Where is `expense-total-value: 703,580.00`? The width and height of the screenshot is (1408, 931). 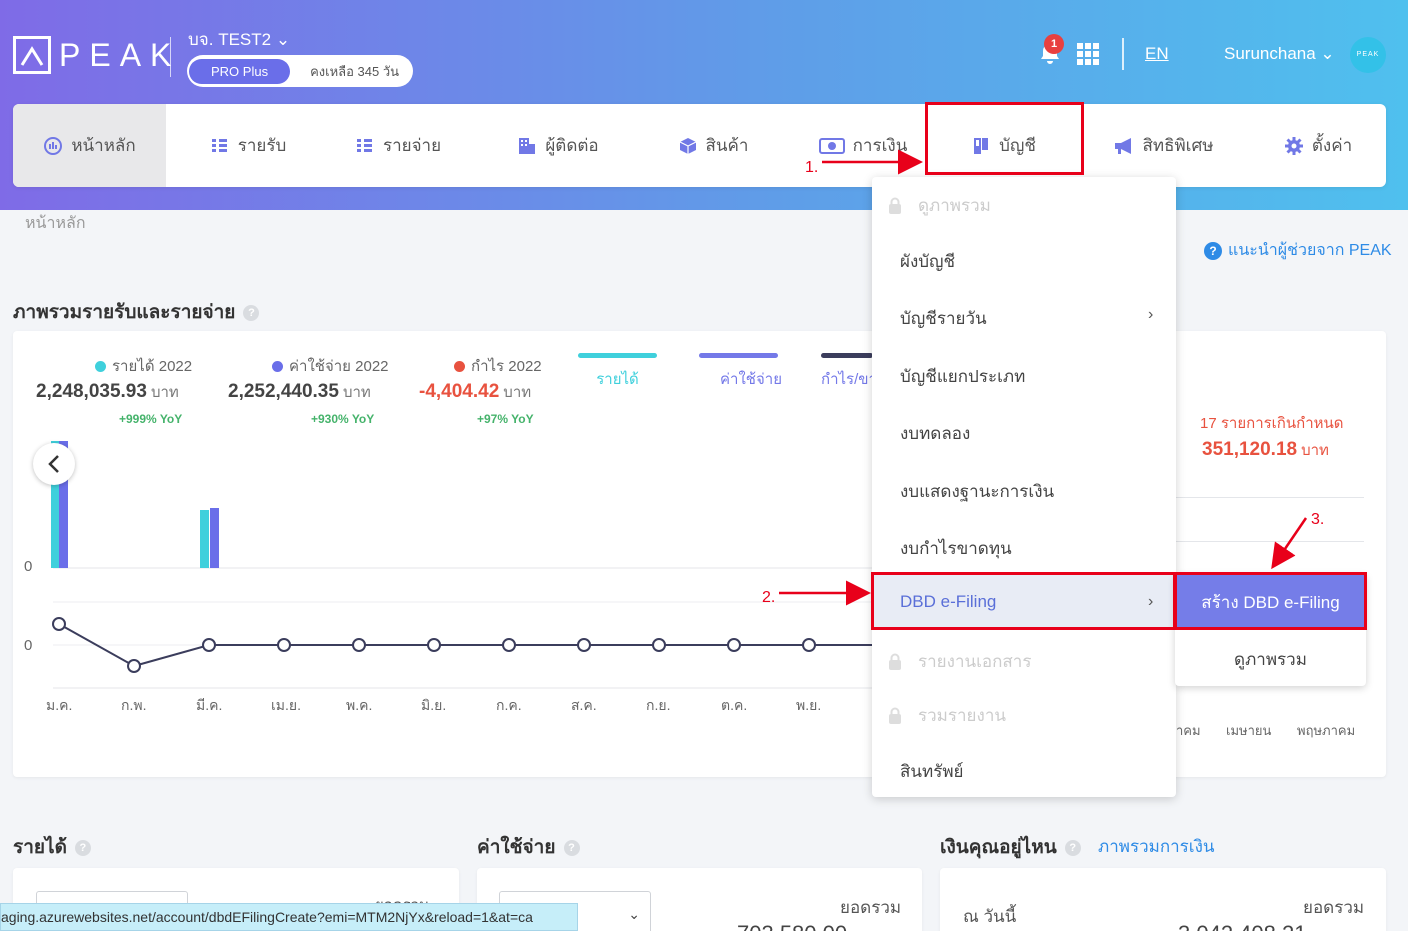
expense-total-value: 703,580.00 is located at coordinates (792, 926).